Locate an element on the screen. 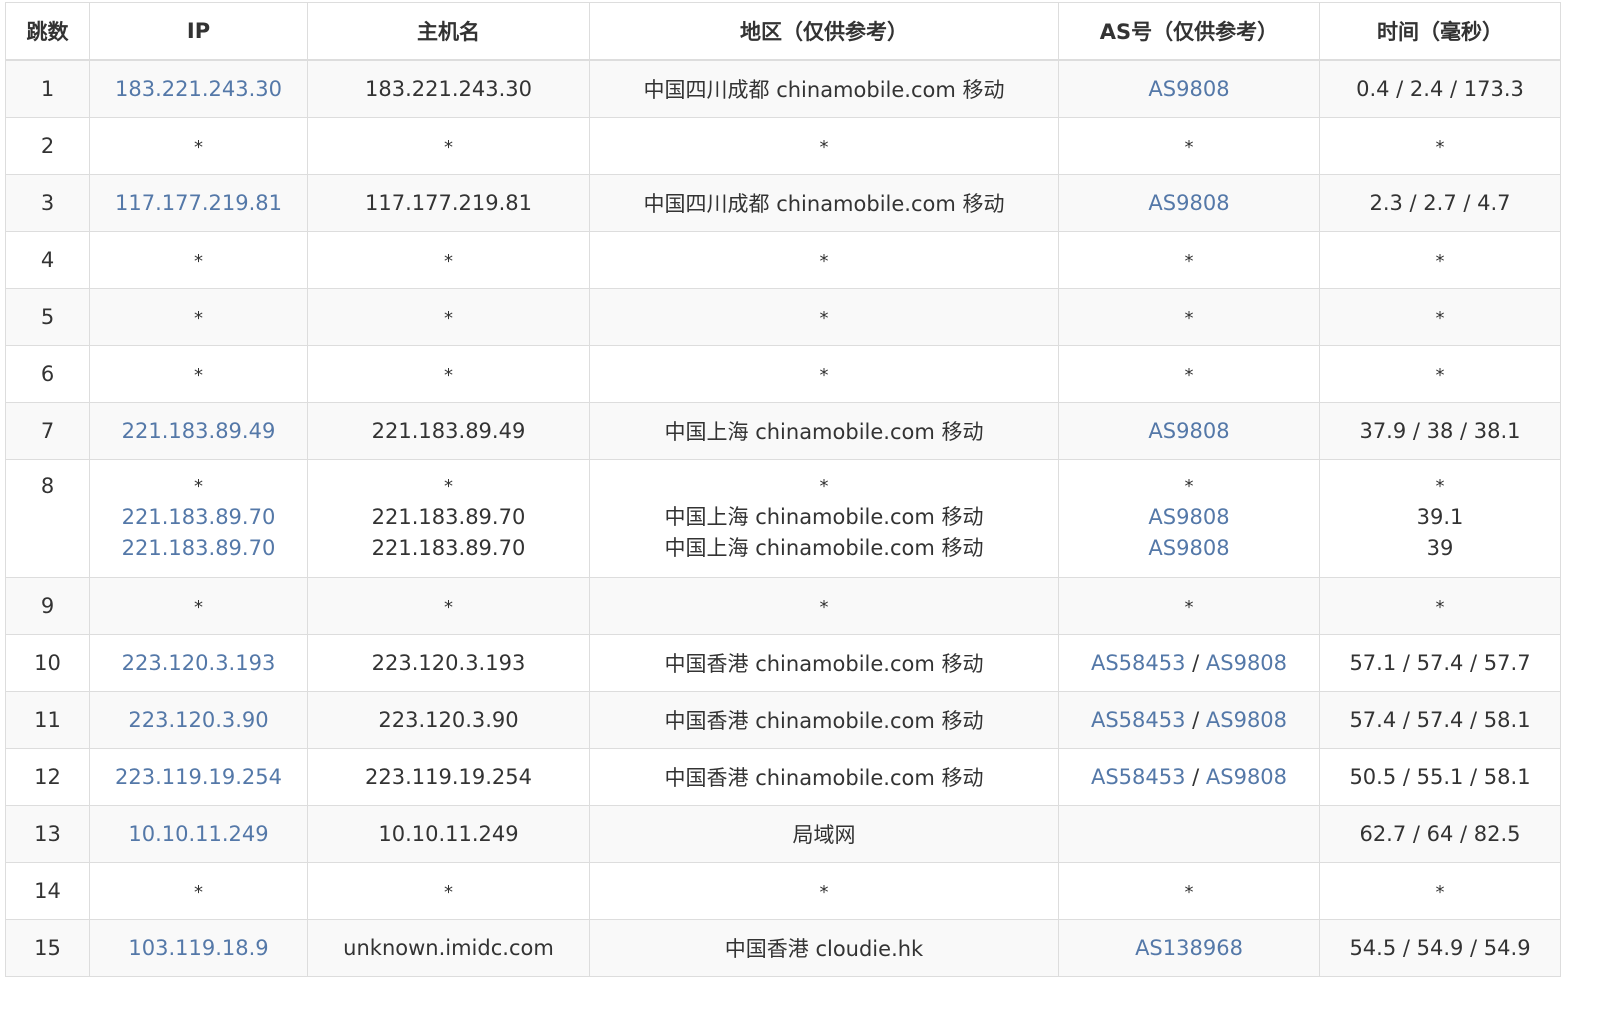 The height and width of the screenshot is (1010, 1613). ip-cell: 223.119.19.254 is located at coordinates (198, 776).